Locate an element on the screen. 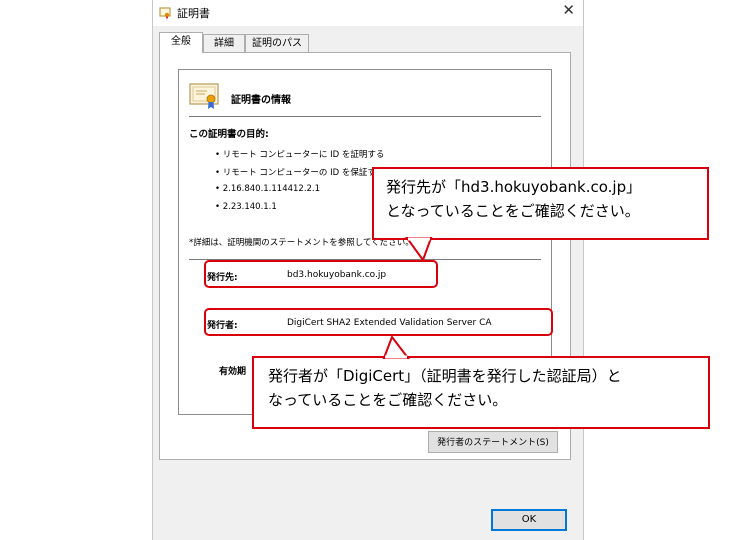 The width and height of the screenshot is (730, 540). callout-text: 発行者が「DigiCert」（証明書を発行した認証局）と is located at coordinates (445, 376).